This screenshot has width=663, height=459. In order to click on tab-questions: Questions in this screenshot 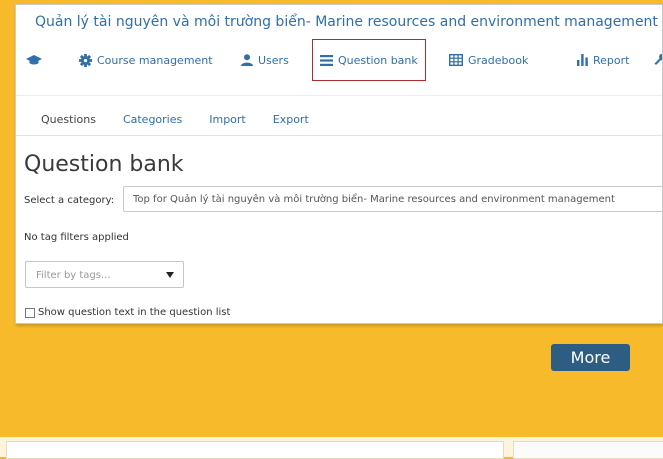, I will do `click(68, 119)`.